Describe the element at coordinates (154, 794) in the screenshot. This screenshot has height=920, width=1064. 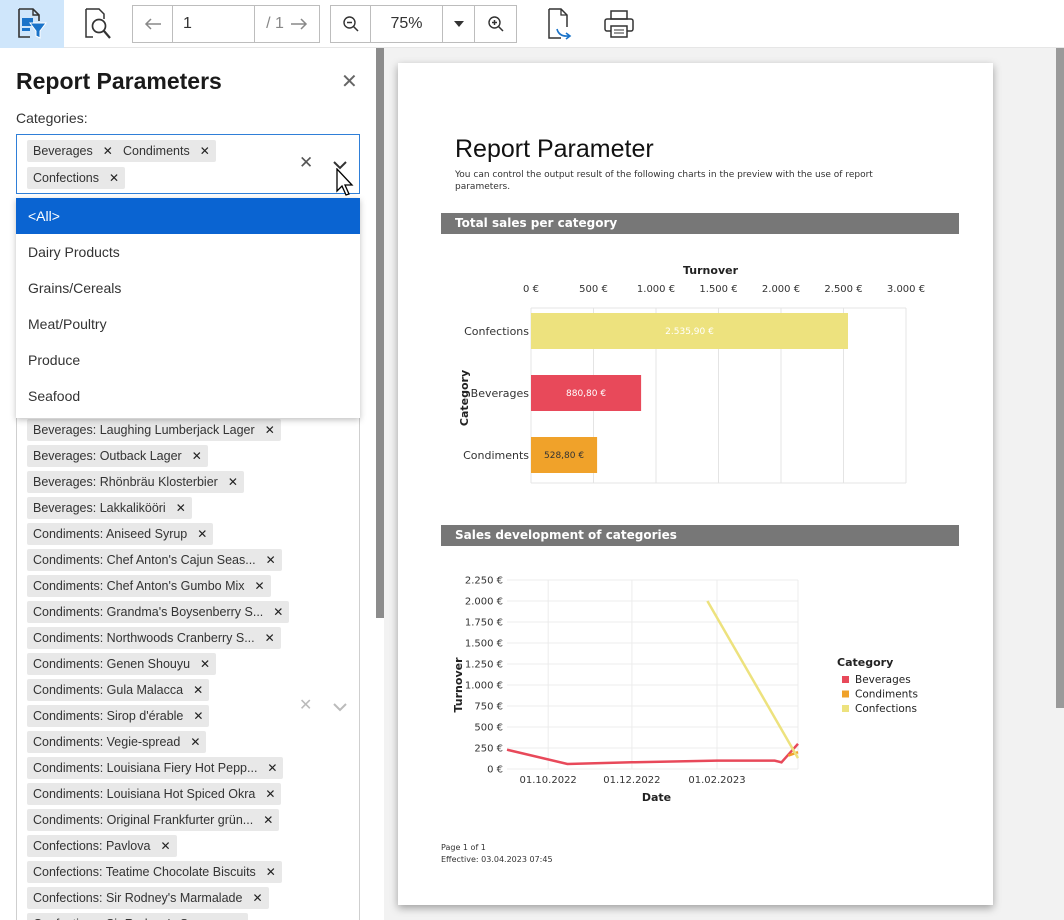
I see `product-chip: Condiments: Louisiana Hot Spiced Okra ✕` at that location.